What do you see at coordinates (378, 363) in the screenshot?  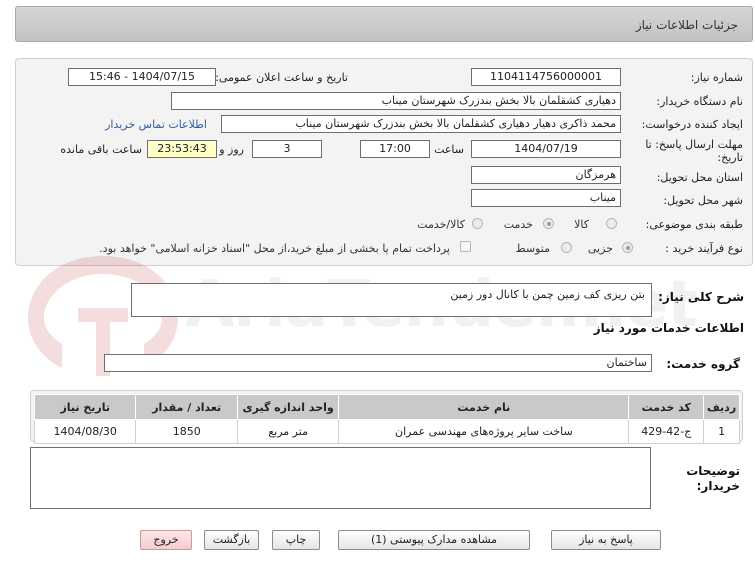 I see `service-group-field: ساختمان` at bounding box center [378, 363].